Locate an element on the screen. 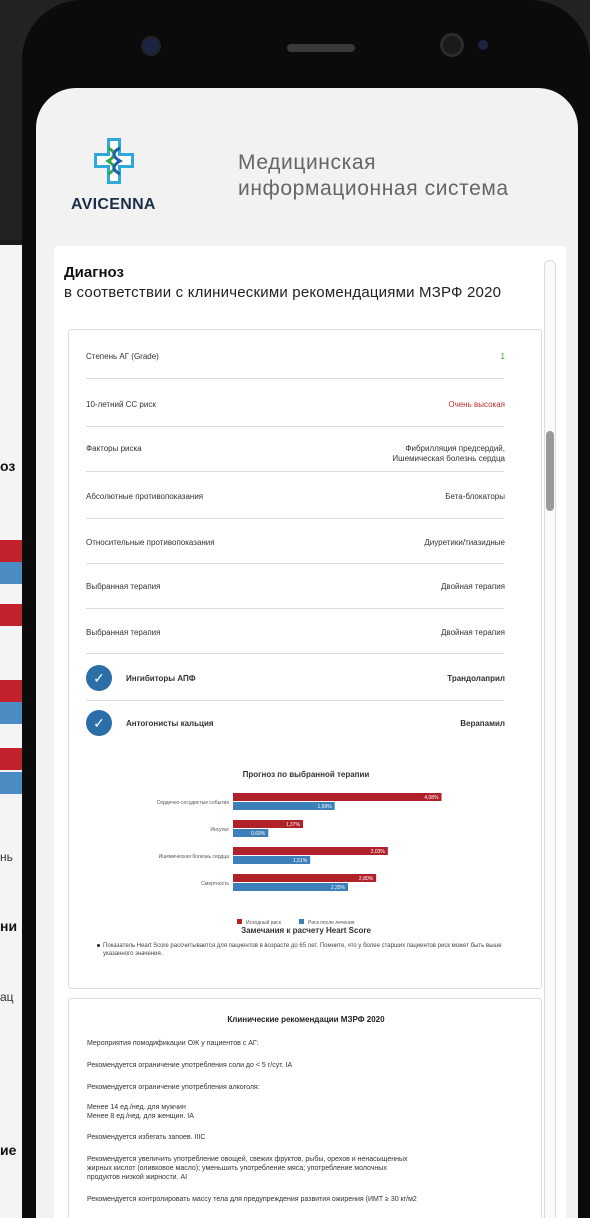  scrollbar is located at coordinates (550, 739).